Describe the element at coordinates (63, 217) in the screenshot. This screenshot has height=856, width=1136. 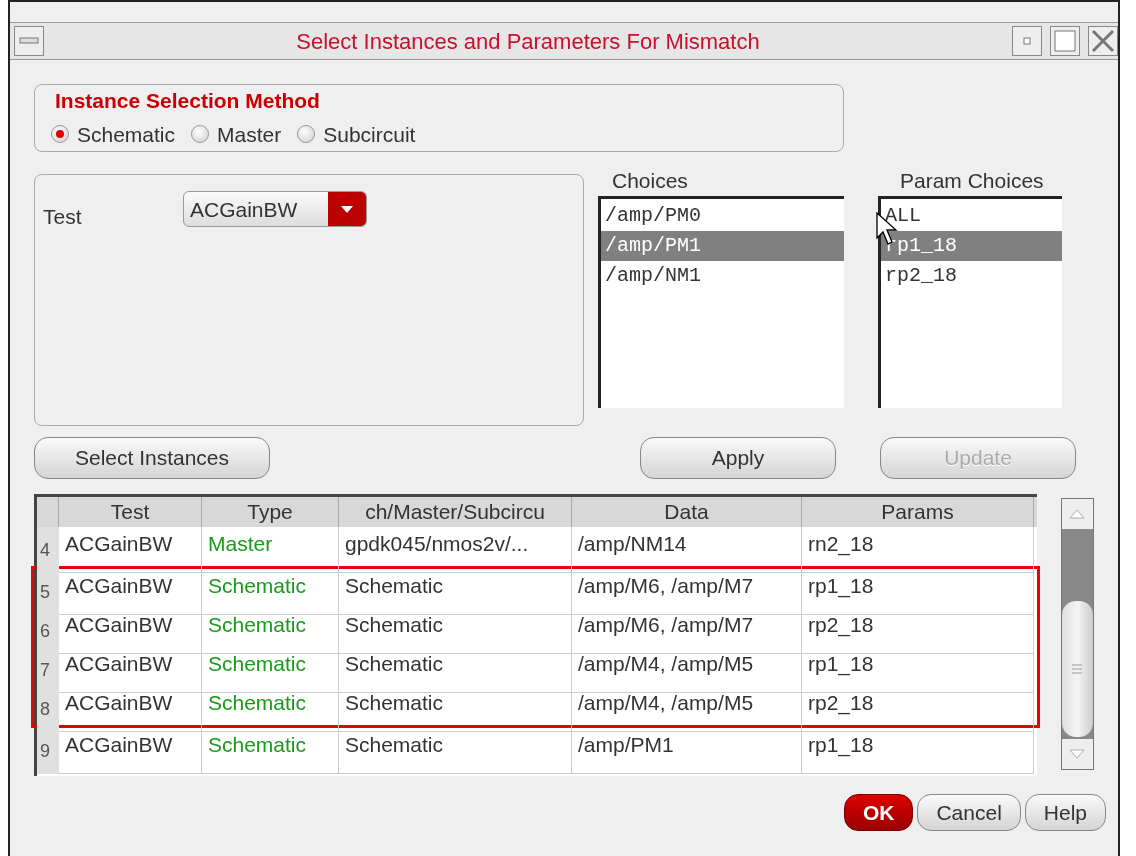
I see `test-label: Test` at that location.